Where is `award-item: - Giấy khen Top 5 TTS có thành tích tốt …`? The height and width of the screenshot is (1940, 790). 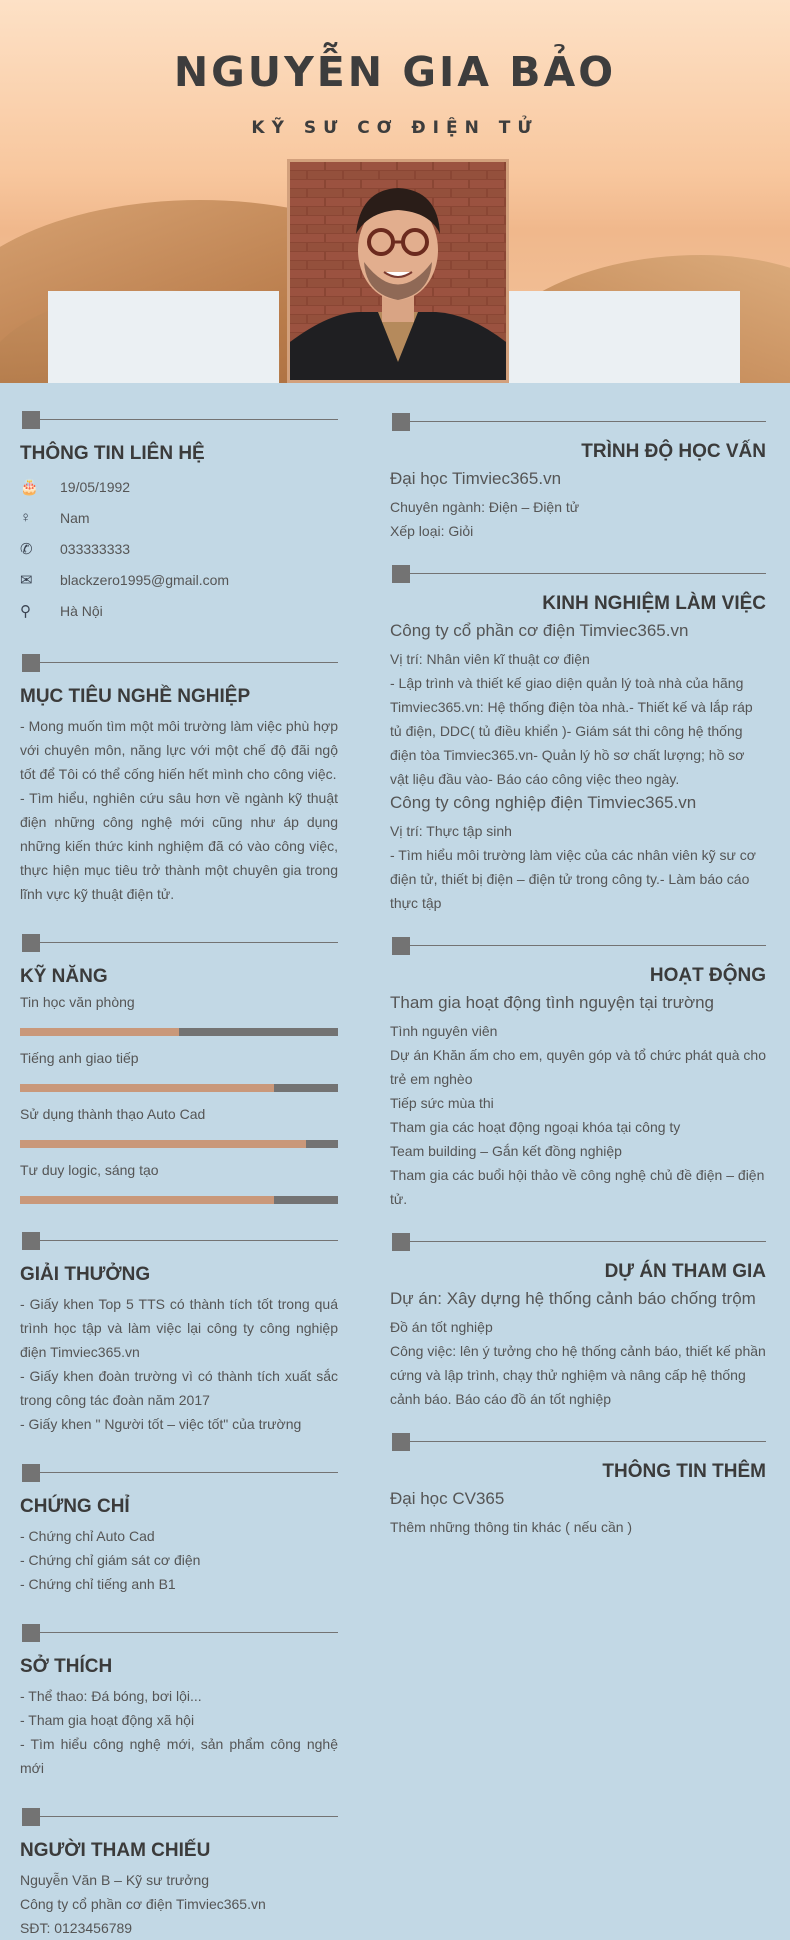 award-item: - Giấy khen Top 5 TTS có thành tích tốt … is located at coordinates (179, 1328).